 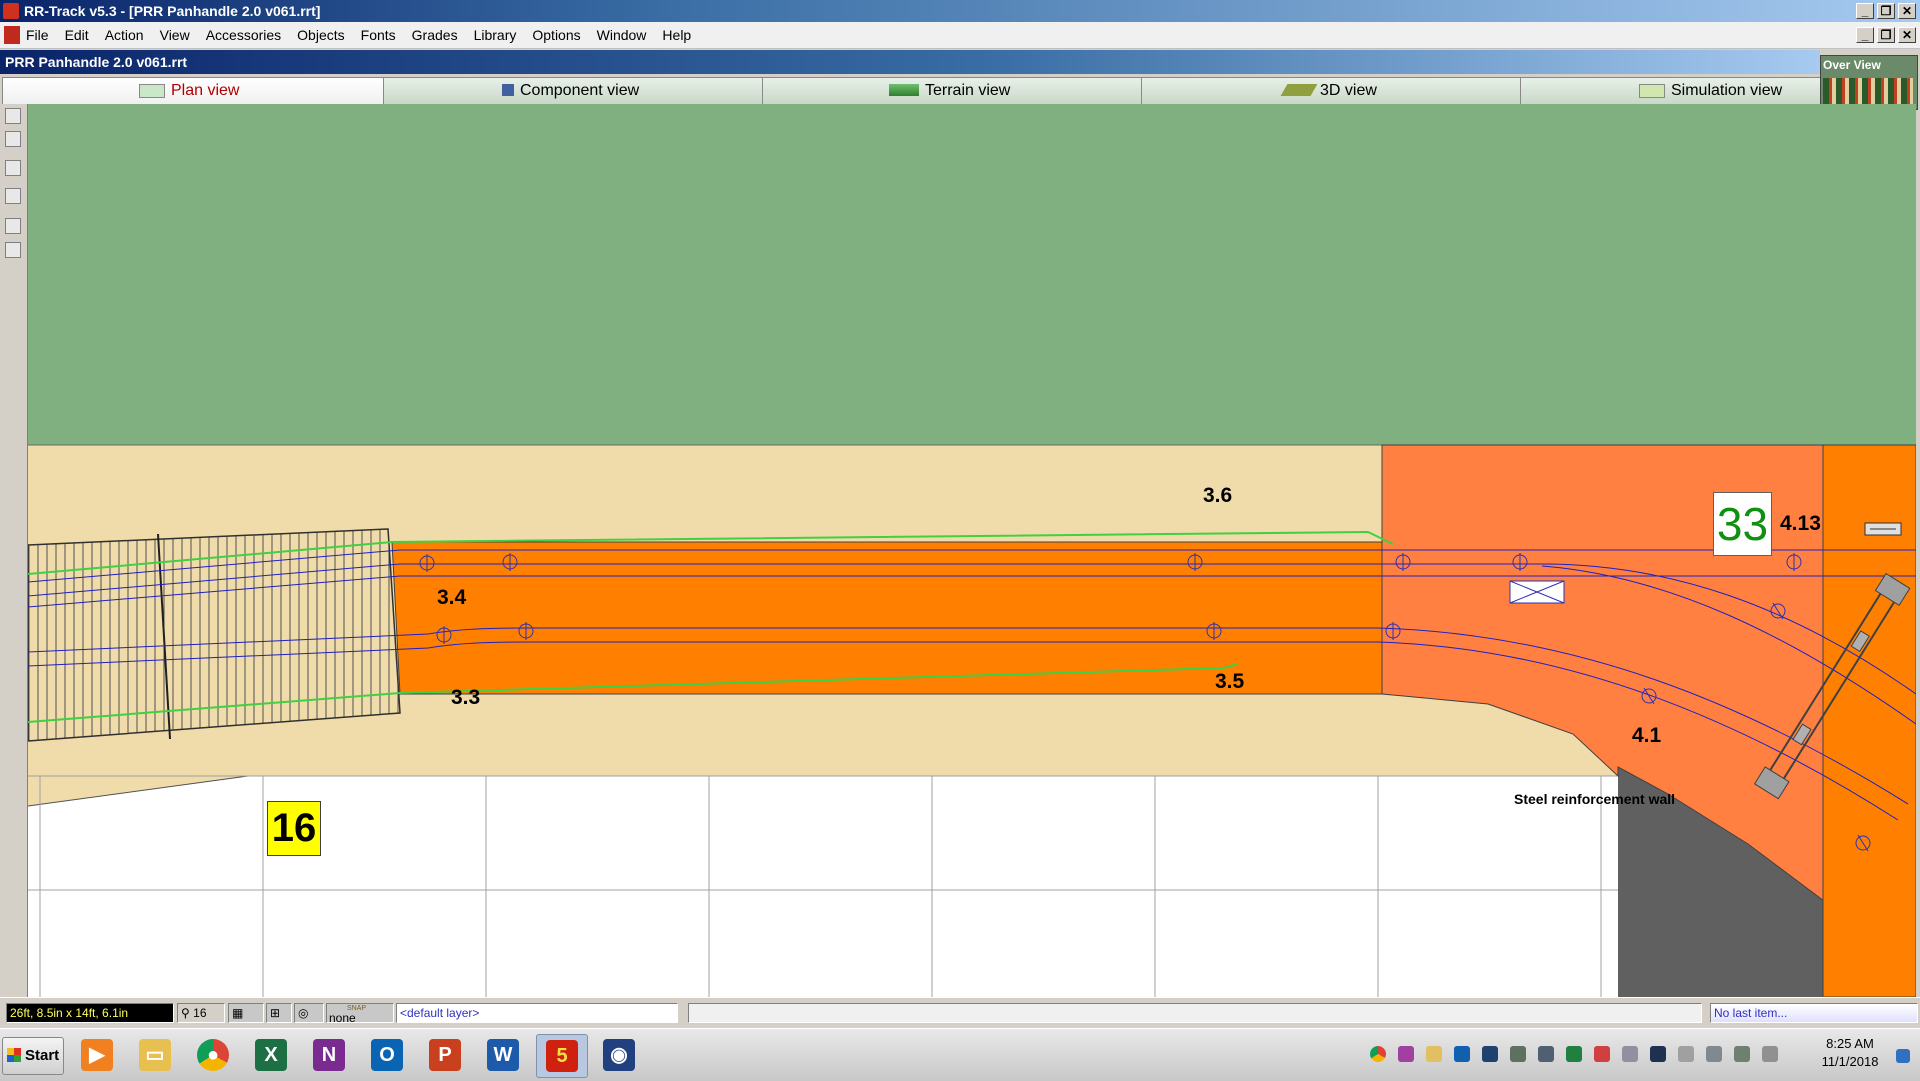 I want to click on track-label-3-3: 3.3, so click(x=466, y=697).